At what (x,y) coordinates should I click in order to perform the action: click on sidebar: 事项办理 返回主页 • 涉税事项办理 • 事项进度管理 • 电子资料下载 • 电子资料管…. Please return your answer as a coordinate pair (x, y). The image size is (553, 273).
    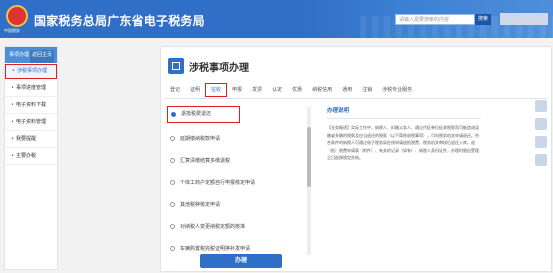
    Looking at the image, I should click on (31, 158).